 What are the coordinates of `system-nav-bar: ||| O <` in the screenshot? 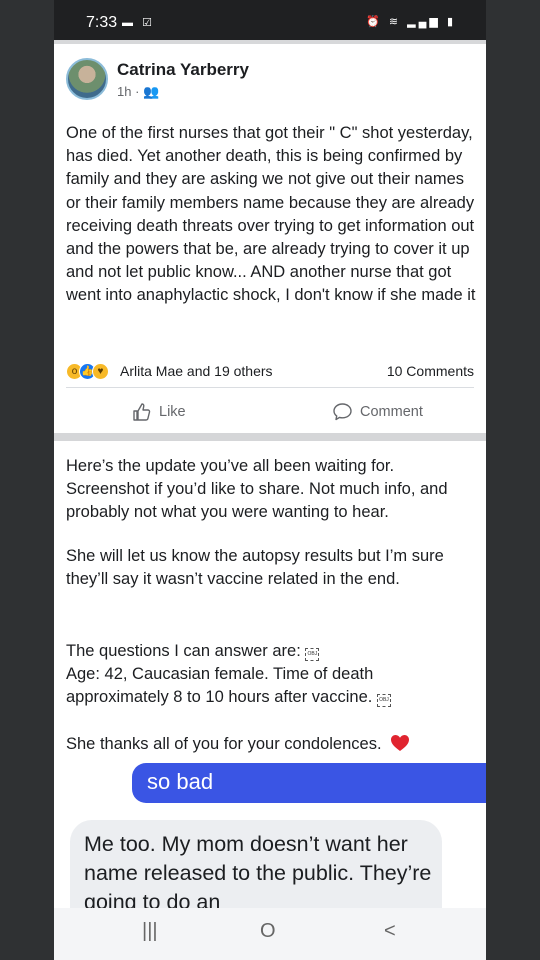 It's located at (270, 934).